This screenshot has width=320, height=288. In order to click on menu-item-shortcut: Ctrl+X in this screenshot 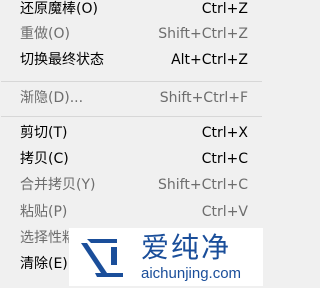, I will do `click(224, 133)`.